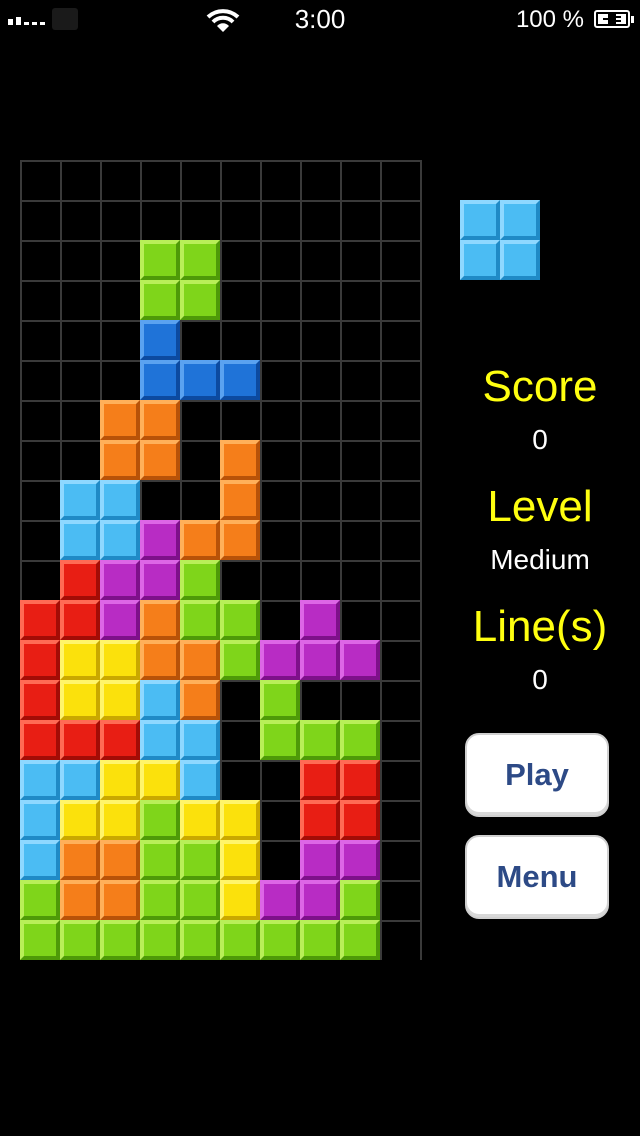  What do you see at coordinates (614, 19) in the screenshot?
I see `battery-charging-icon` at bounding box center [614, 19].